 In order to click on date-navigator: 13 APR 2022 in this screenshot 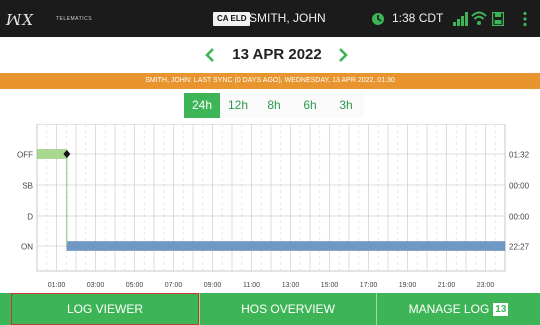, I will do `click(270, 55)`.